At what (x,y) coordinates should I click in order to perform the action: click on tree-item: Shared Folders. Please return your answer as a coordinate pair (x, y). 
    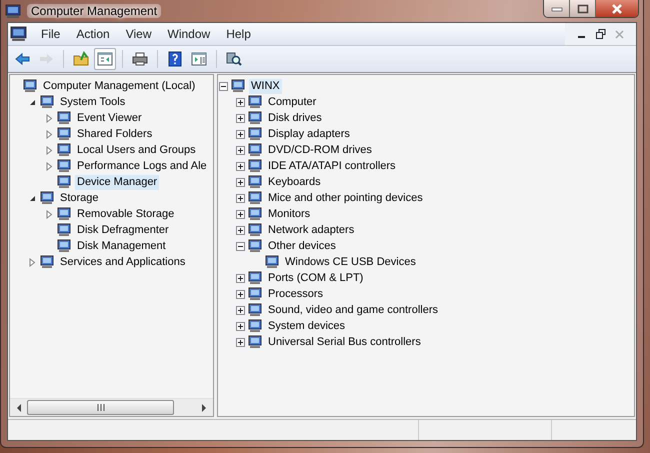
    Looking at the image, I should click on (114, 134).